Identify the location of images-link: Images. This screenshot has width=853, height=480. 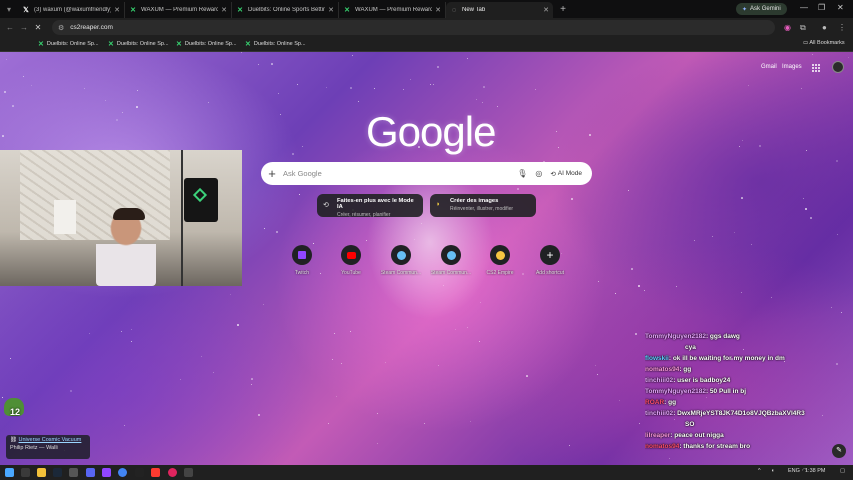
(792, 67).